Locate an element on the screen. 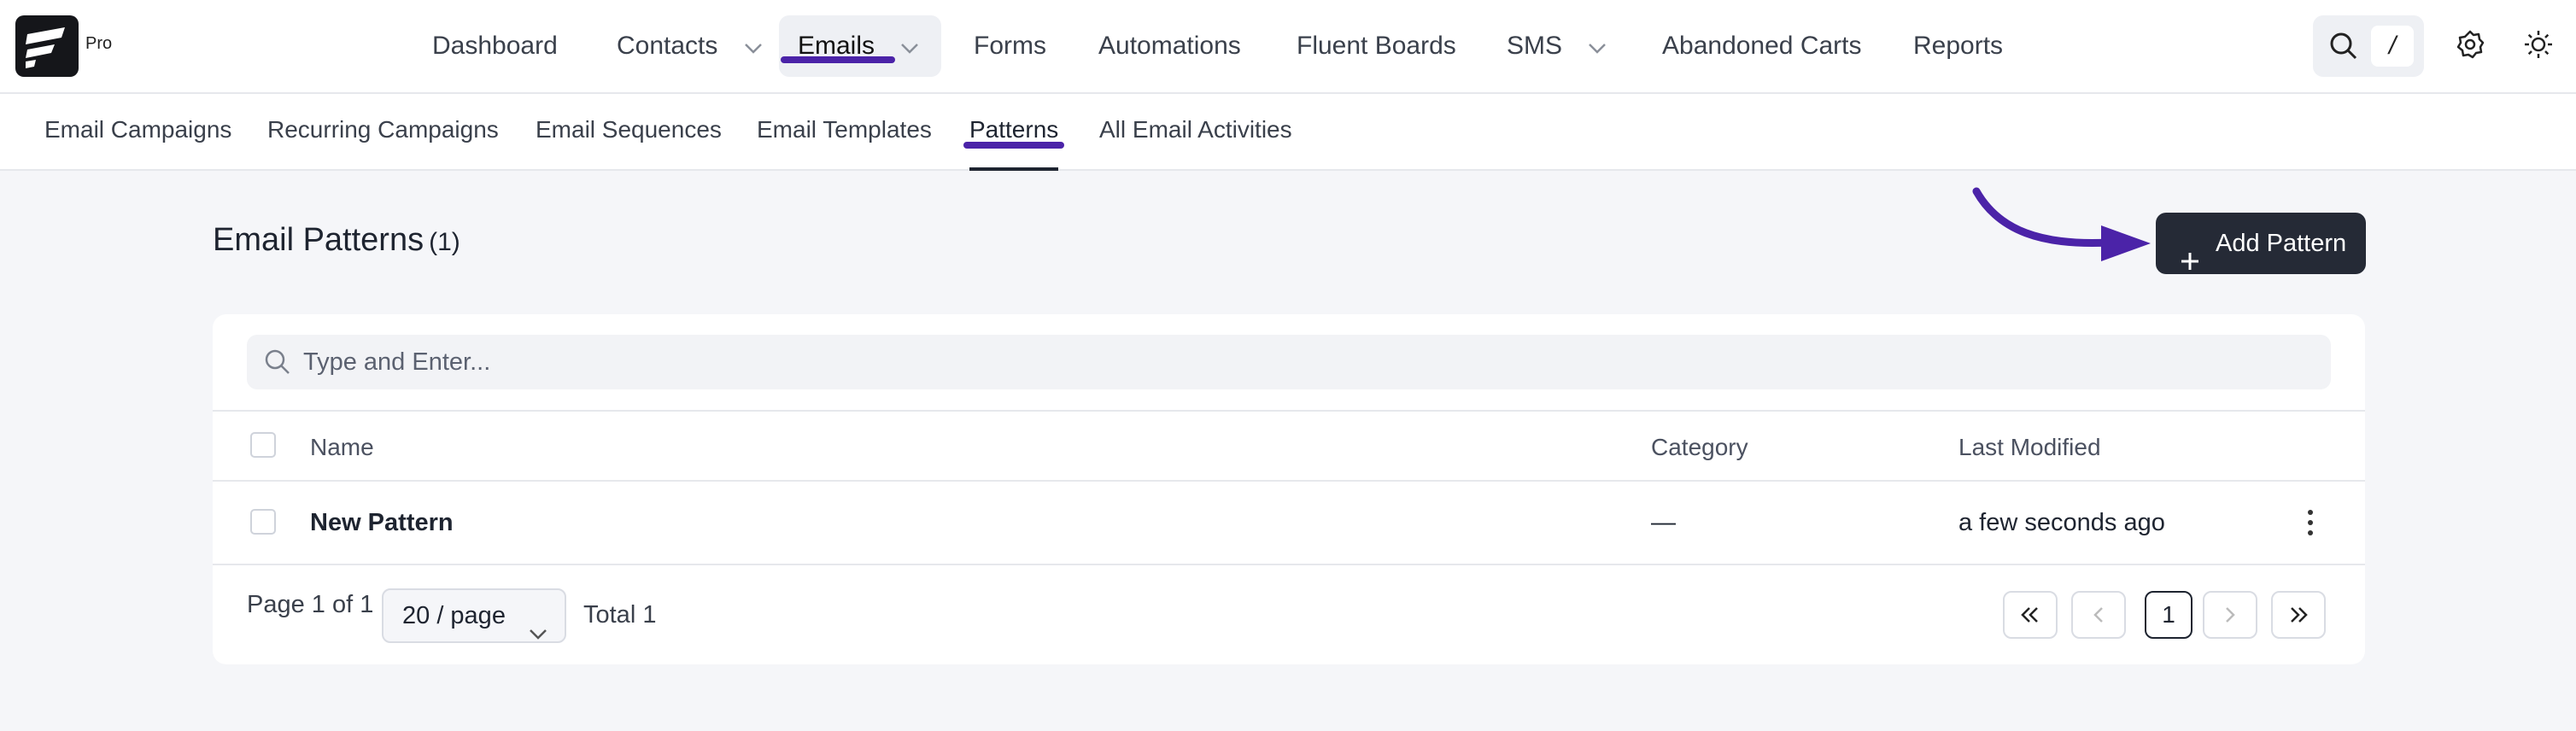  chevron-left-icon is located at coordinates (2098, 615).